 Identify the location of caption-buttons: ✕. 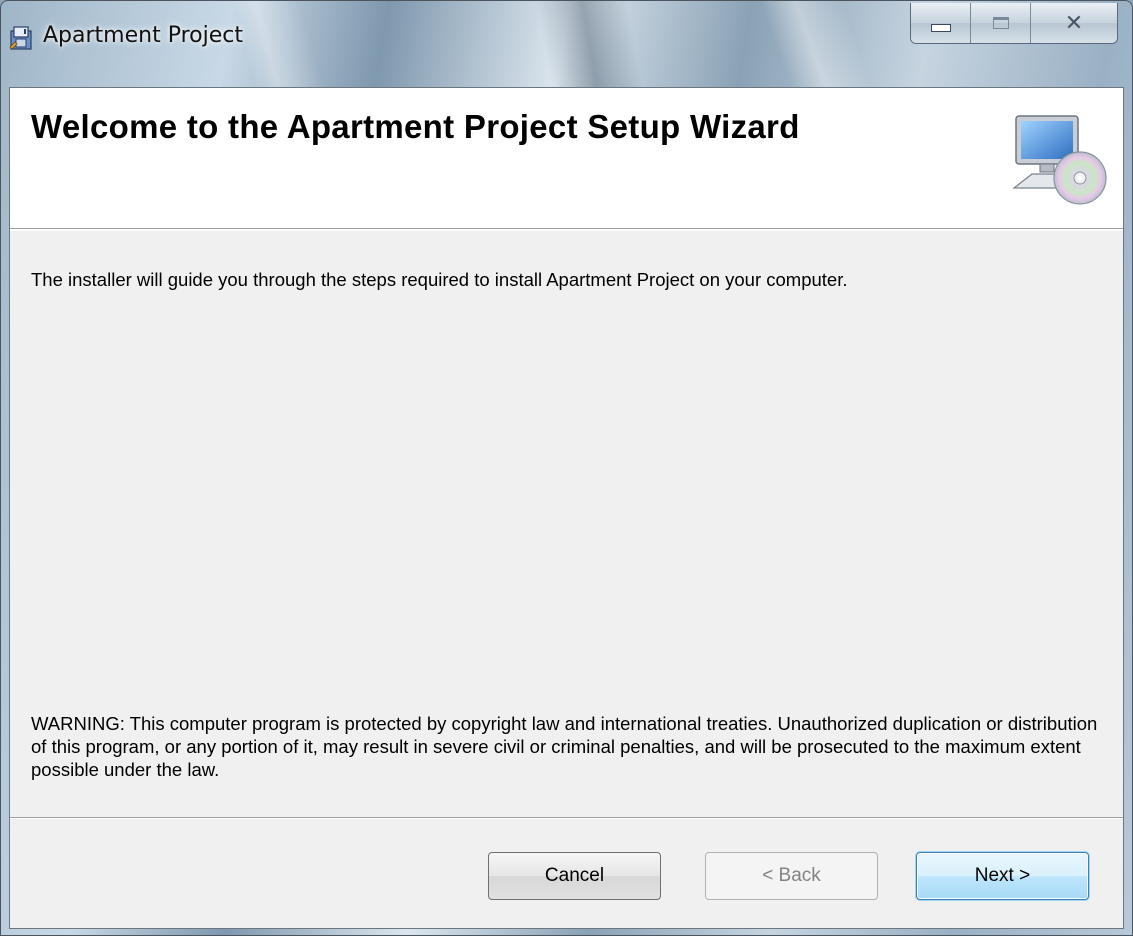
(1014, 23).